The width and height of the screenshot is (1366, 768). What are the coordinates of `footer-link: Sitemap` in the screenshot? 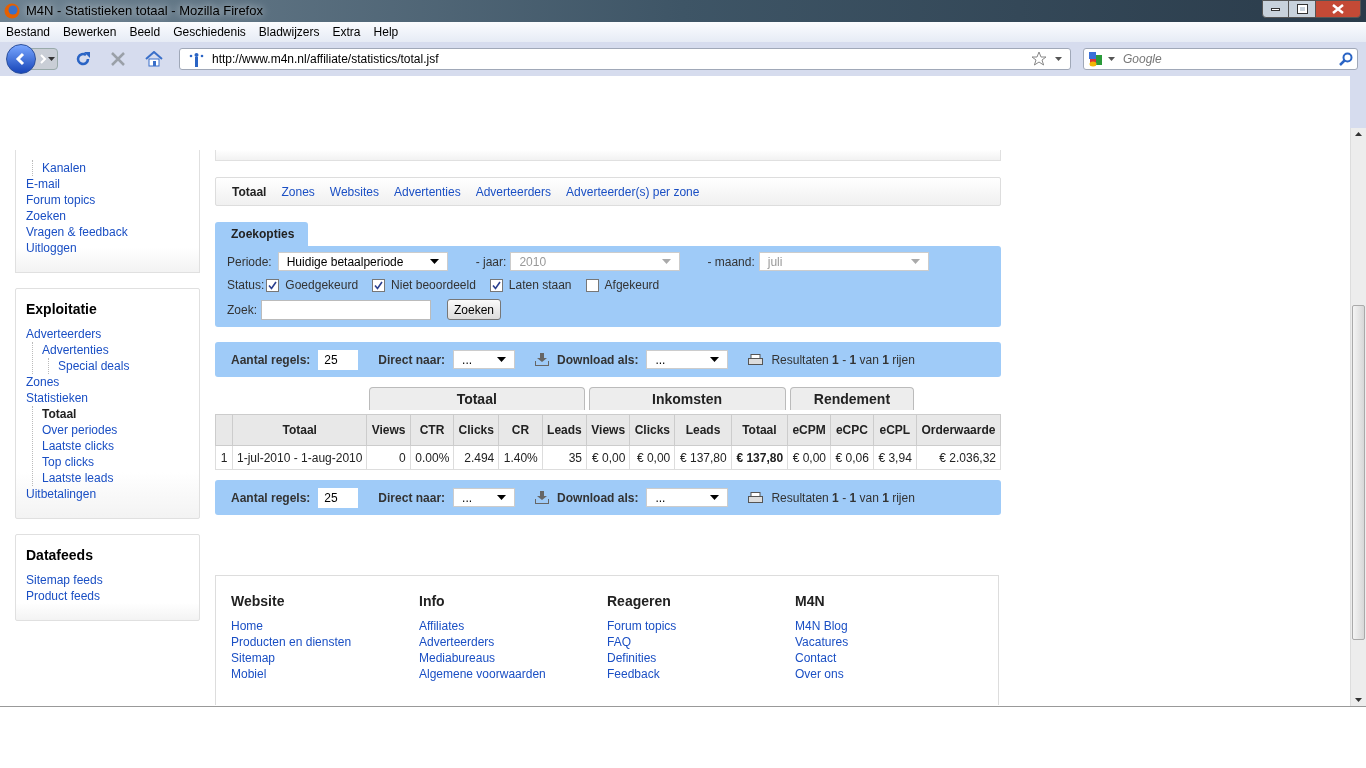 It's located at (325, 658).